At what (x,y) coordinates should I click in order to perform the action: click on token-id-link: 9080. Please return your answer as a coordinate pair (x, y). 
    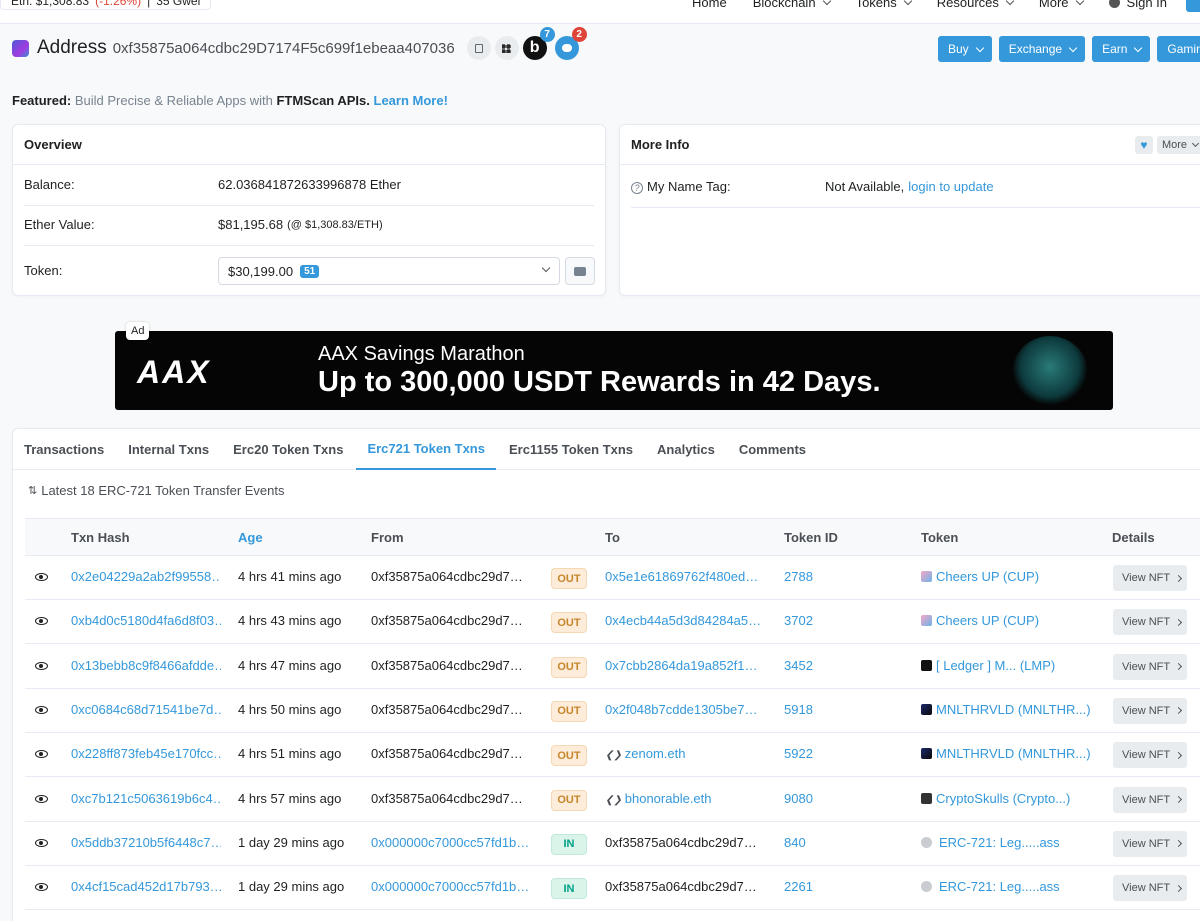
    Looking at the image, I should click on (798, 798).